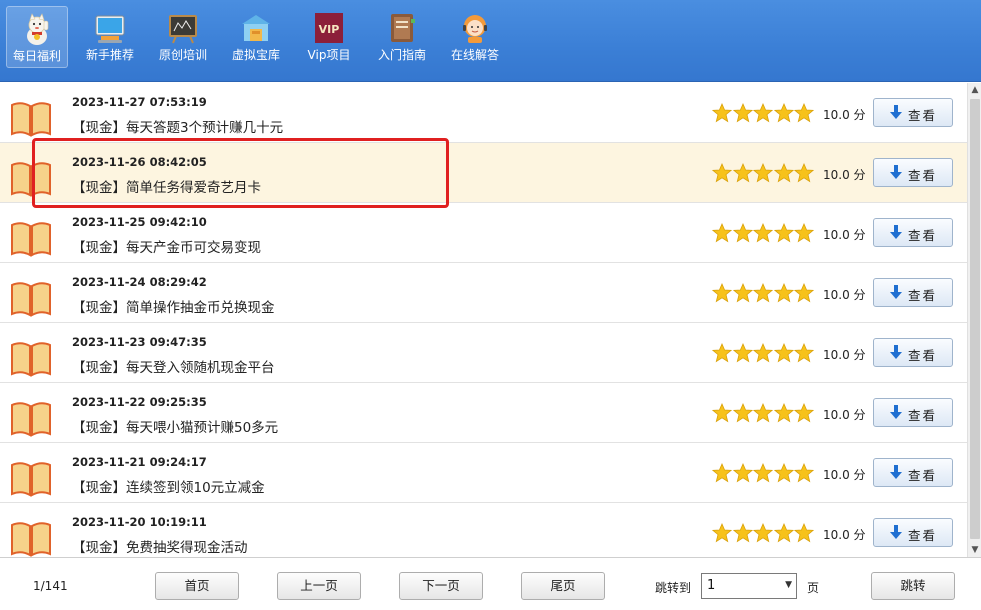  What do you see at coordinates (109, 55) in the screenshot?
I see `toolbar-item-label: 新手推荐` at bounding box center [109, 55].